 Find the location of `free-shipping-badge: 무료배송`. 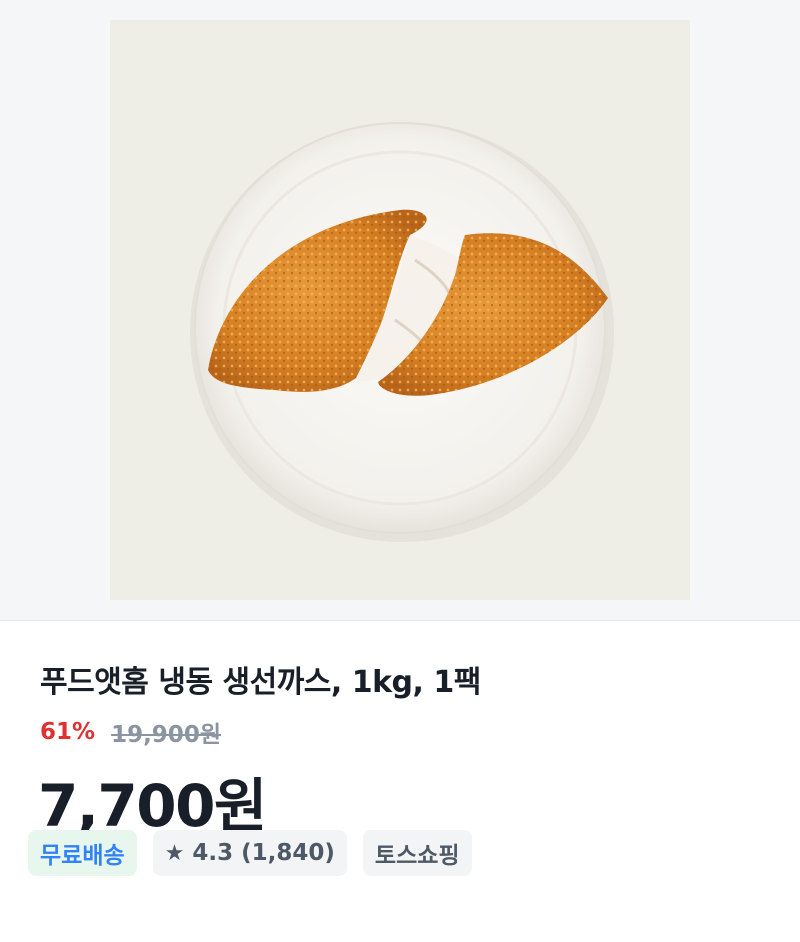

free-shipping-badge: 무료배송 is located at coordinates (82, 853).